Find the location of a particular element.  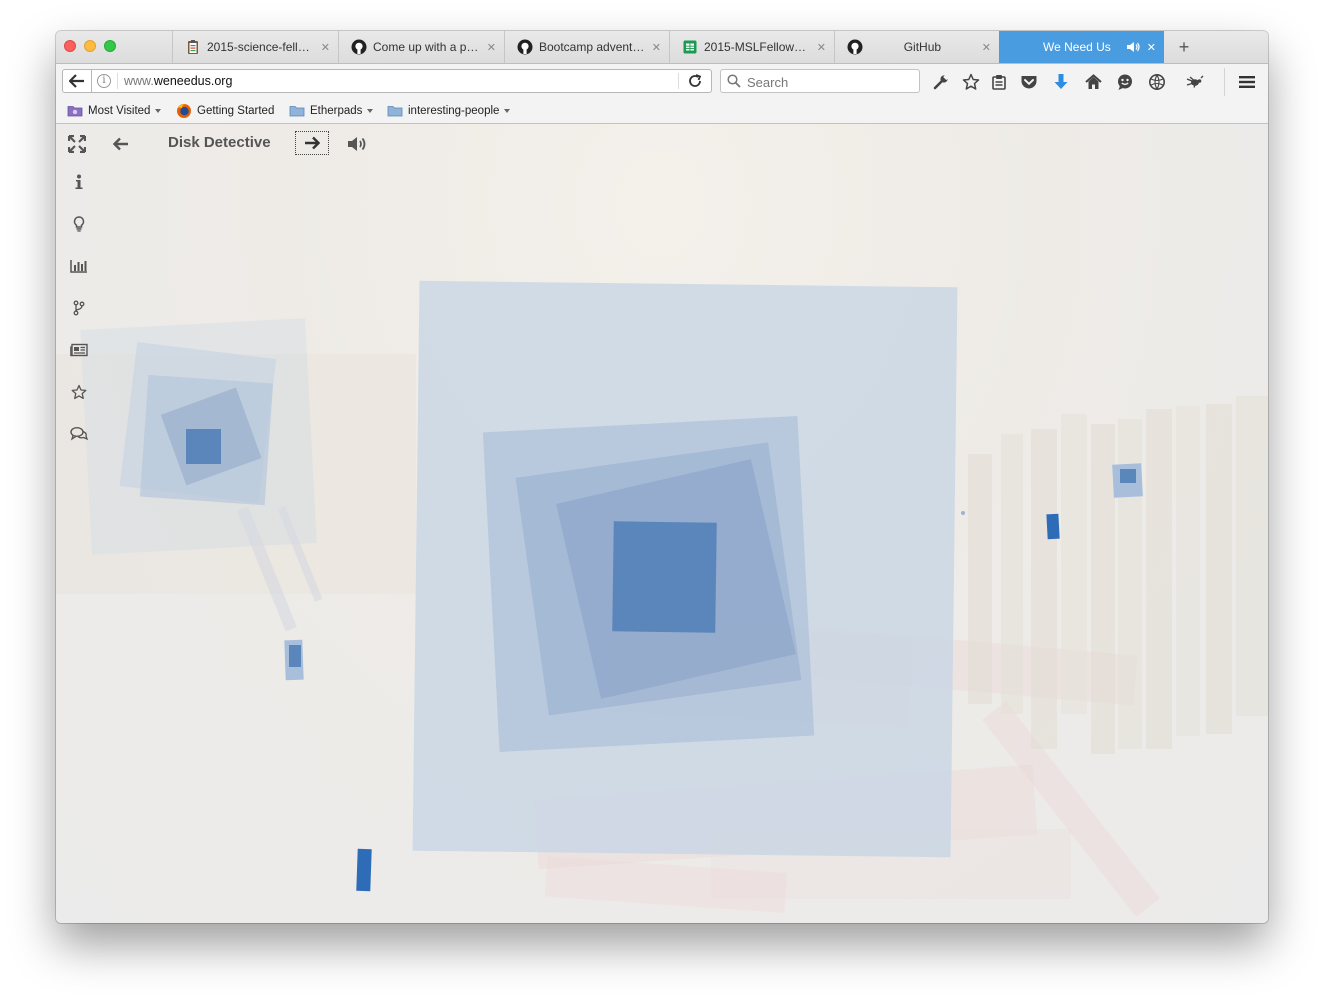

bookmark-label: Most Visited is located at coordinates (119, 111).